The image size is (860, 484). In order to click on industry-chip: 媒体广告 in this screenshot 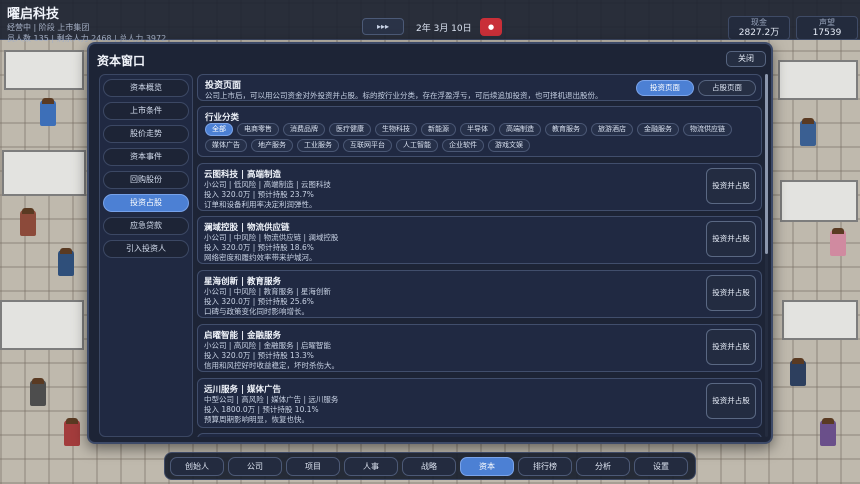, I will do `click(226, 145)`.